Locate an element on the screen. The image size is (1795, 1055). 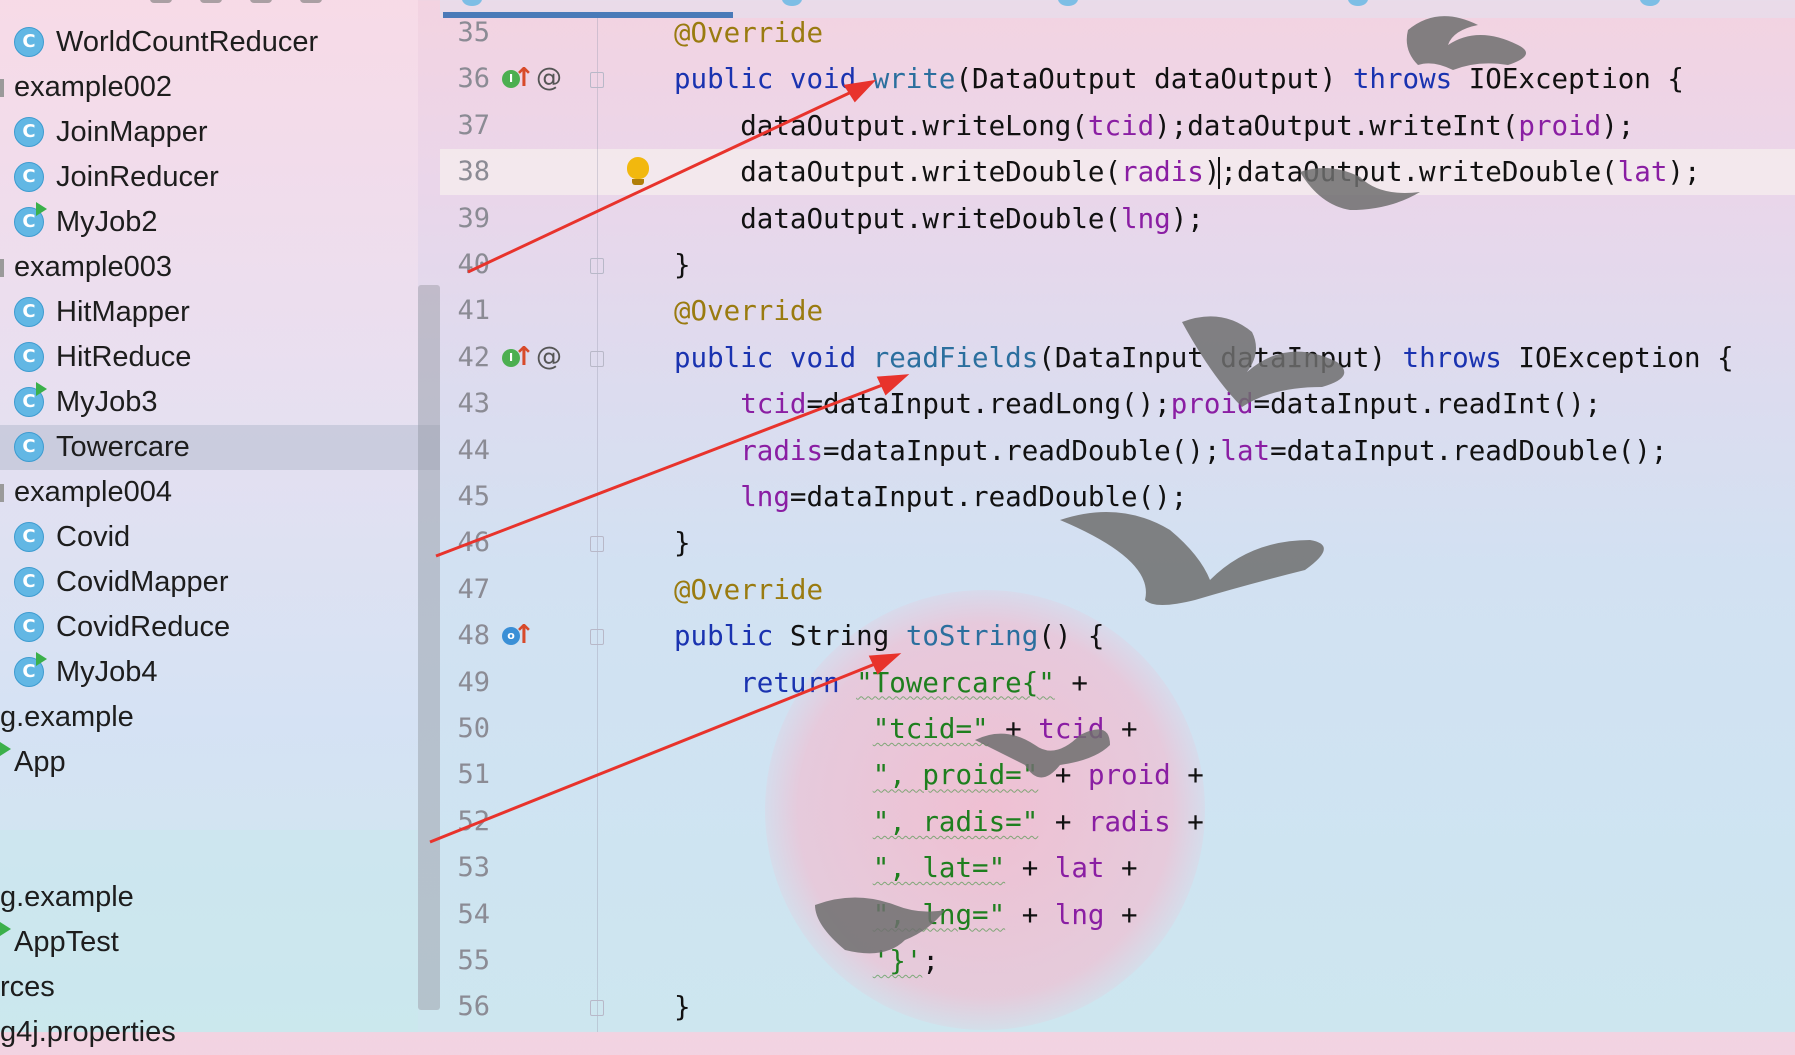
code-line: dataOutput.writeDouble(lng); is located at coordinates (939, 219).